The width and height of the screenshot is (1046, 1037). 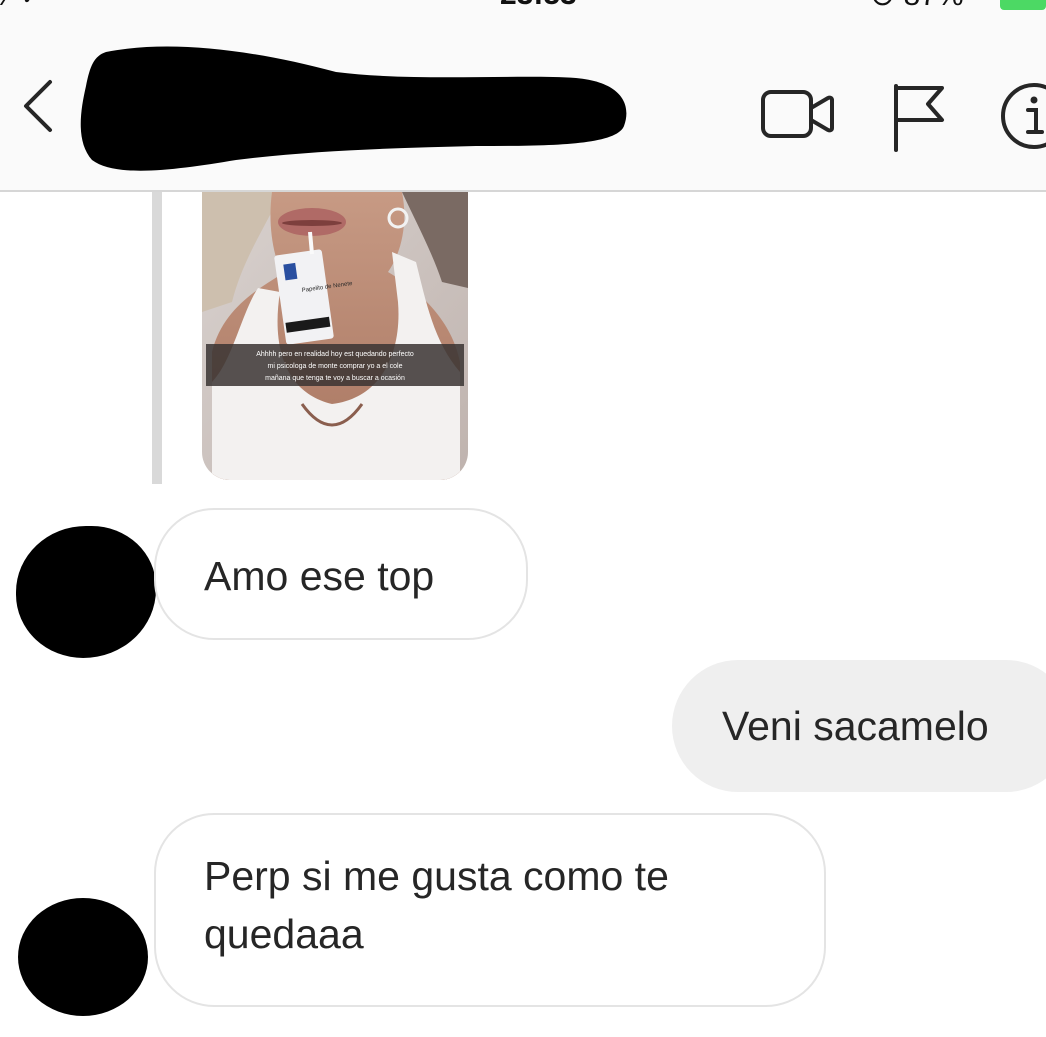 I want to click on contact-name-redacted, so click(x=352, y=111).